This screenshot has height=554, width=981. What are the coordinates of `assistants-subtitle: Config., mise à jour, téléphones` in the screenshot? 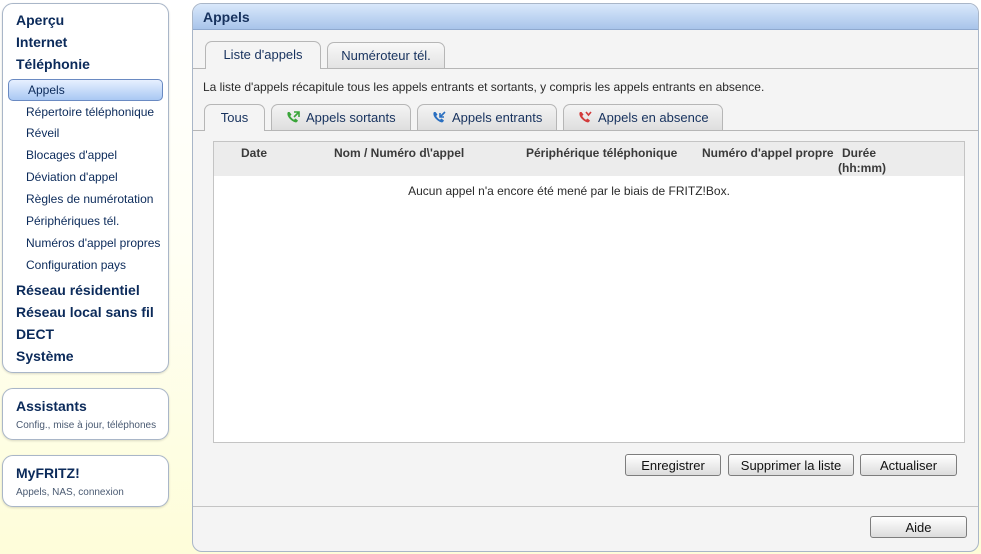 It's located at (86, 425).